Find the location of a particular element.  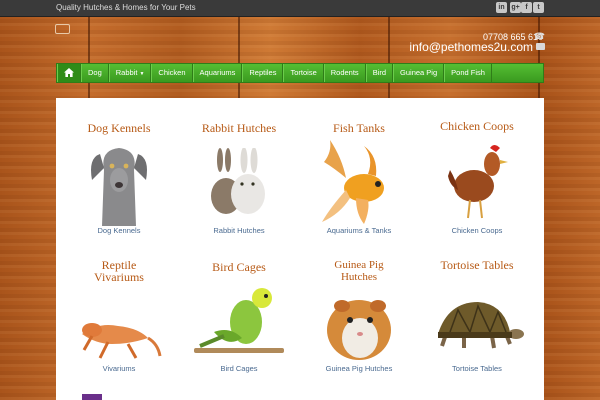

chicken-image is located at coordinates (478, 182).